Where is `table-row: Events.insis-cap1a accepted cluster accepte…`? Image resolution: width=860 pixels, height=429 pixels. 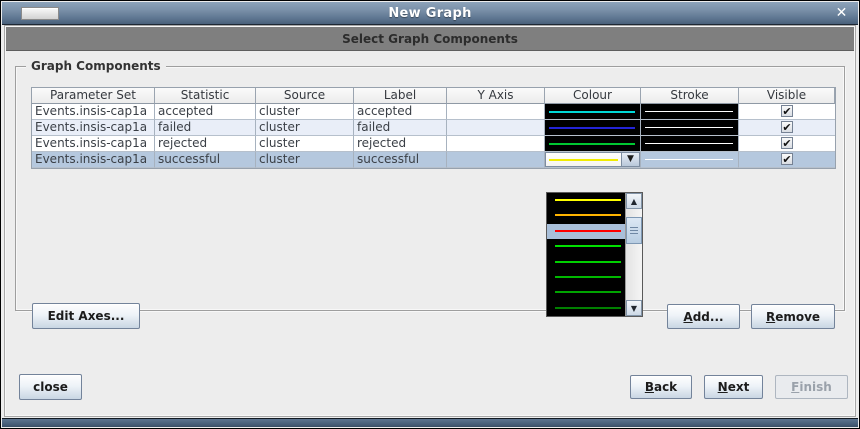 table-row: Events.insis-cap1a accepted cluster accepte… is located at coordinates (433, 112).